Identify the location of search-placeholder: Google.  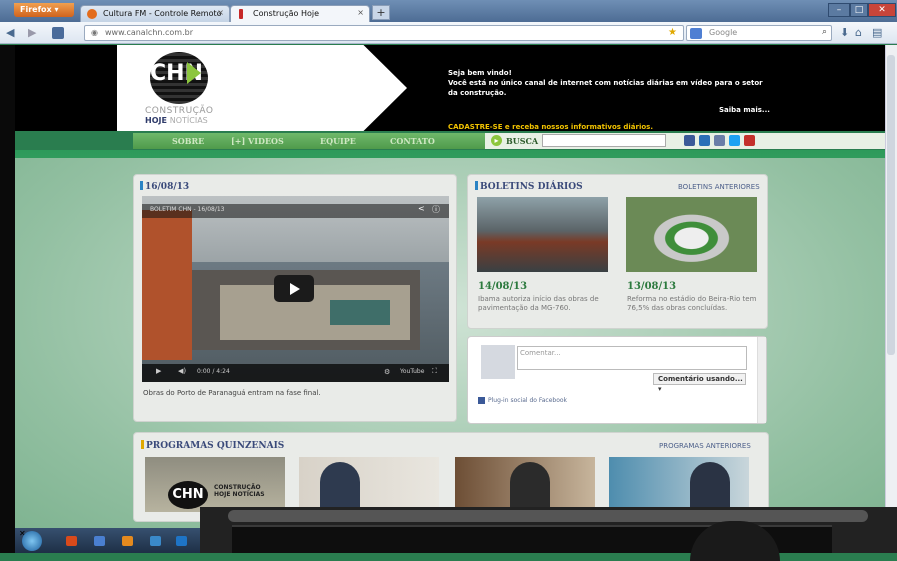
(723, 32).